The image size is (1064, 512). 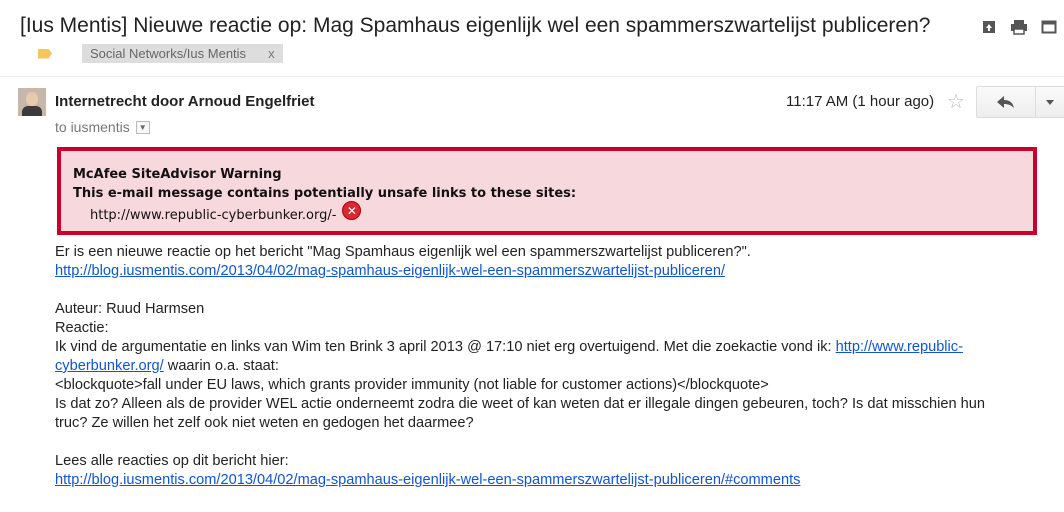 What do you see at coordinates (989, 27) in the screenshot?
I see `archive-icon` at bounding box center [989, 27].